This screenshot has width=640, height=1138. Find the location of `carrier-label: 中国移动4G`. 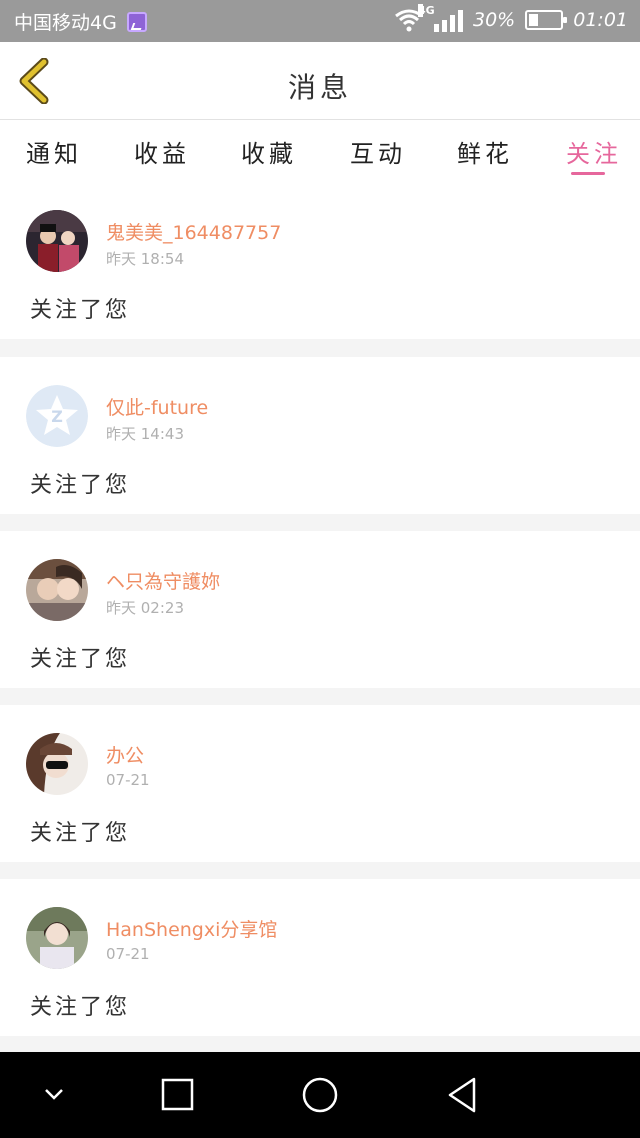

carrier-label: 中国移动4G is located at coordinates (65, 23).